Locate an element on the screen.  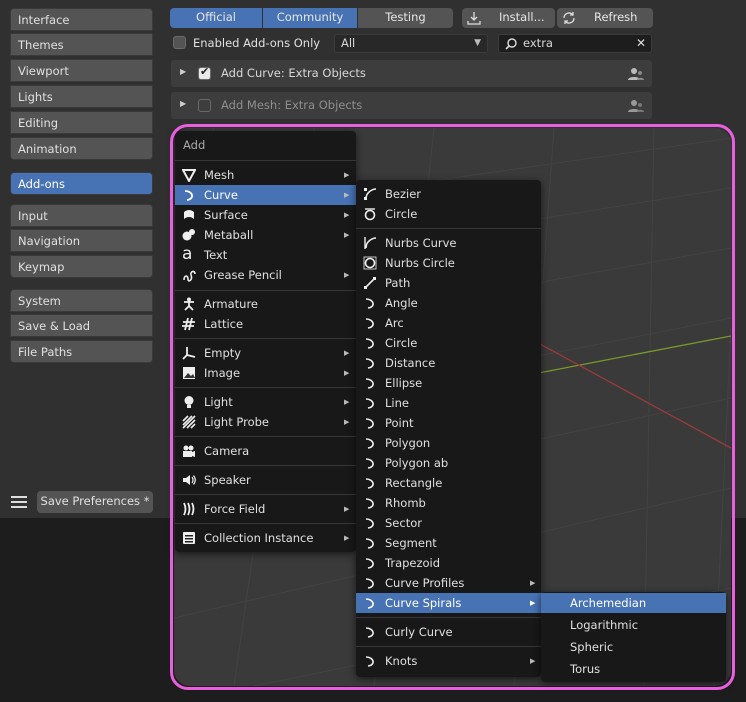
surface-icon is located at coordinates (189, 214).